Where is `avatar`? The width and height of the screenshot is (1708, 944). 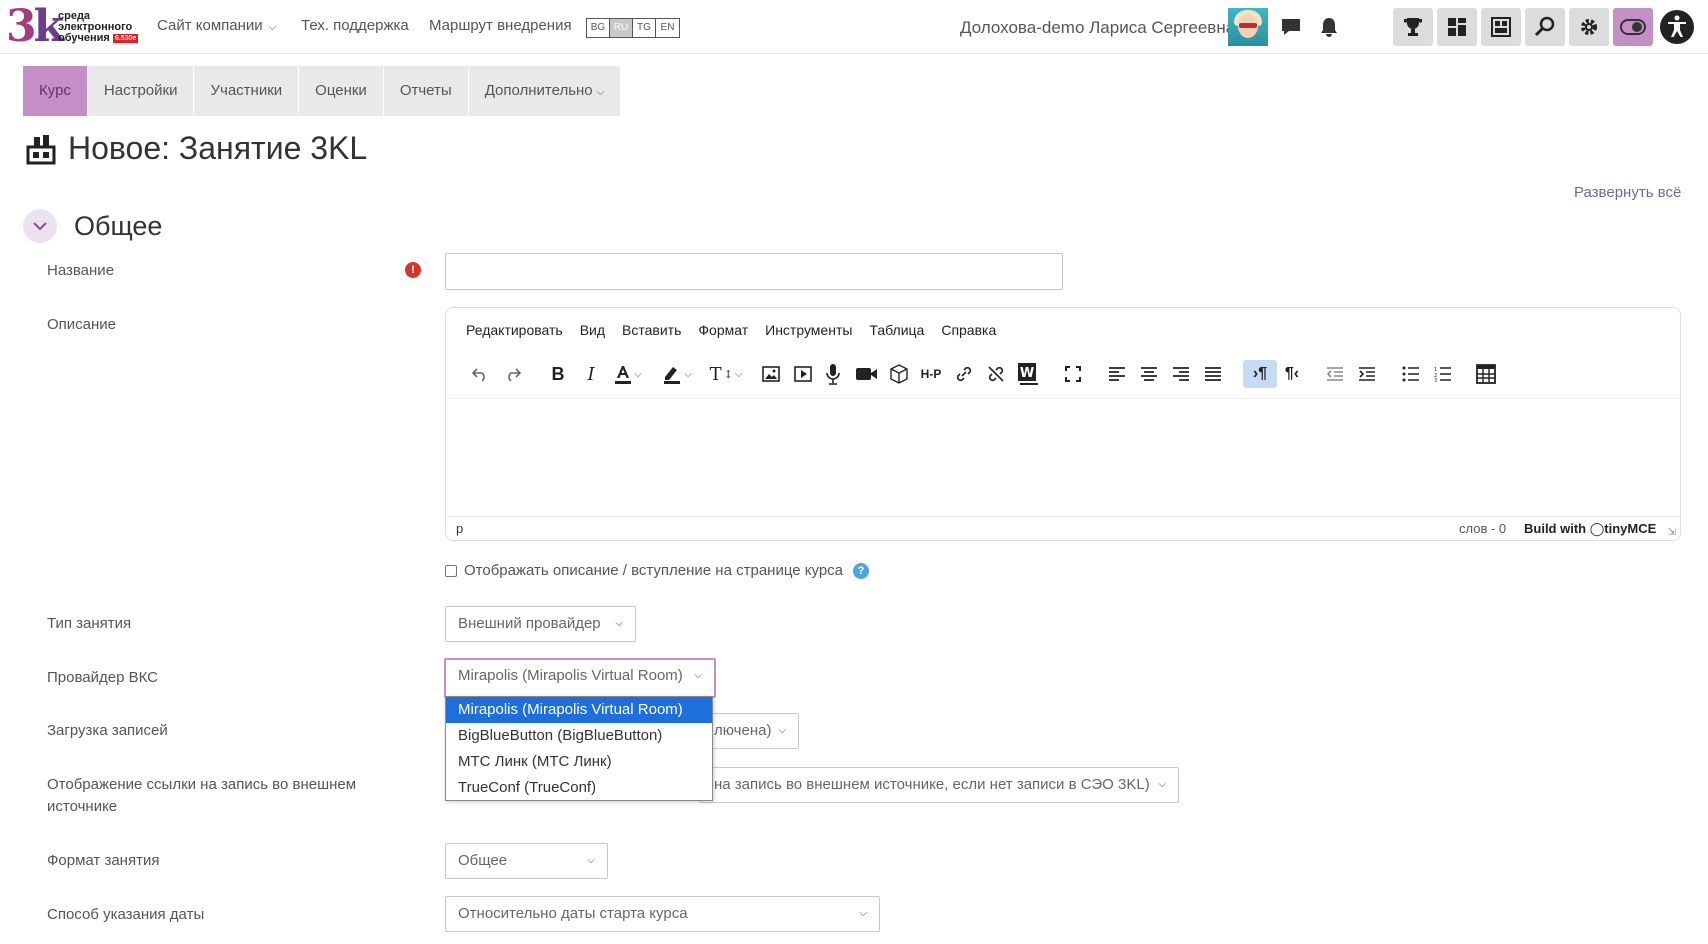 avatar is located at coordinates (1248, 27).